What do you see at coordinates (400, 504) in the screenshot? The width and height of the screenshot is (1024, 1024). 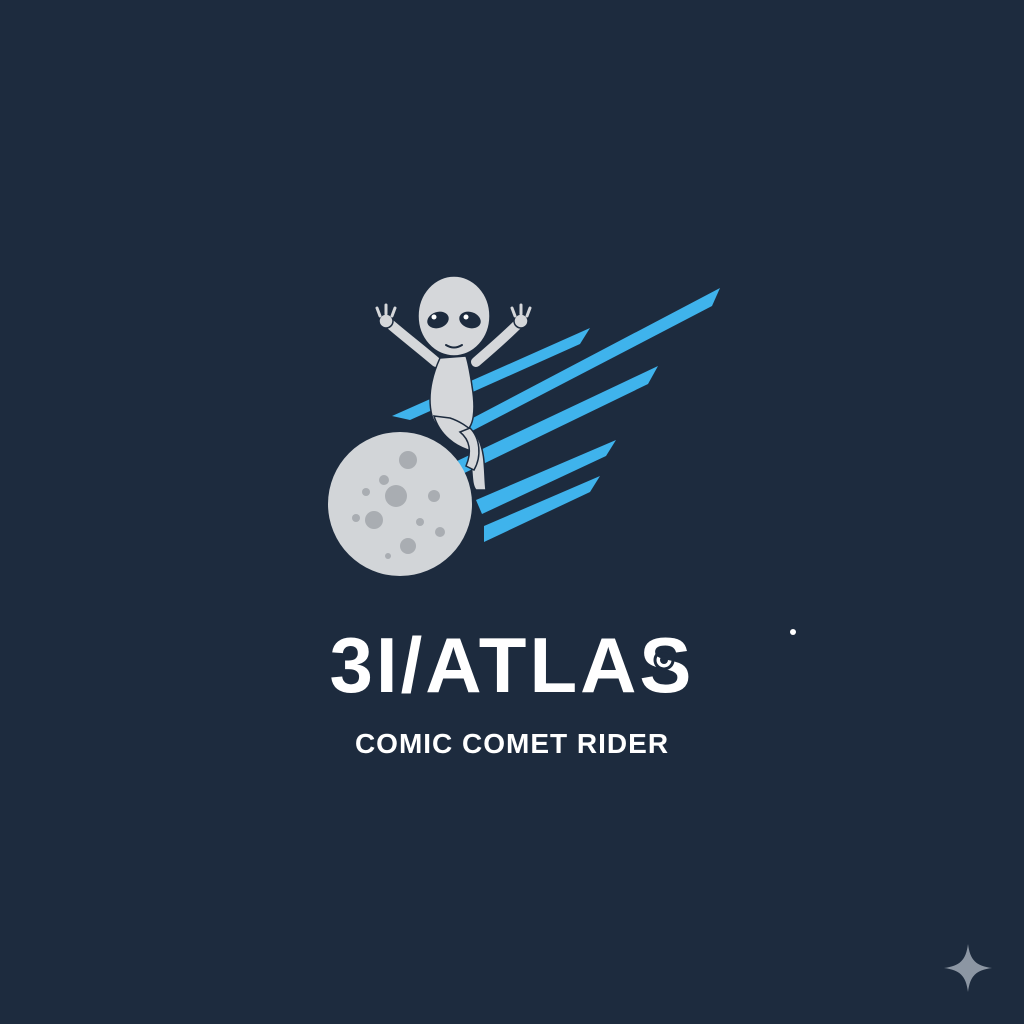 I see `moon-icon` at bounding box center [400, 504].